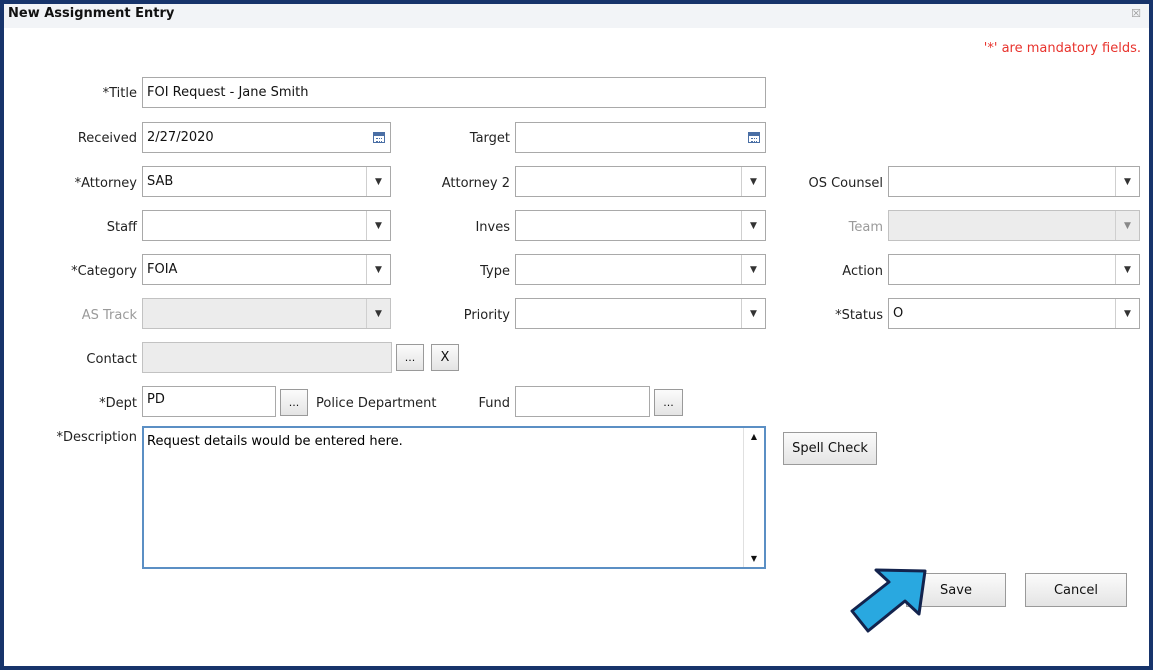  What do you see at coordinates (1014, 269) in the screenshot?
I see `action-select: ▼` at bounding box center [1014, 269].